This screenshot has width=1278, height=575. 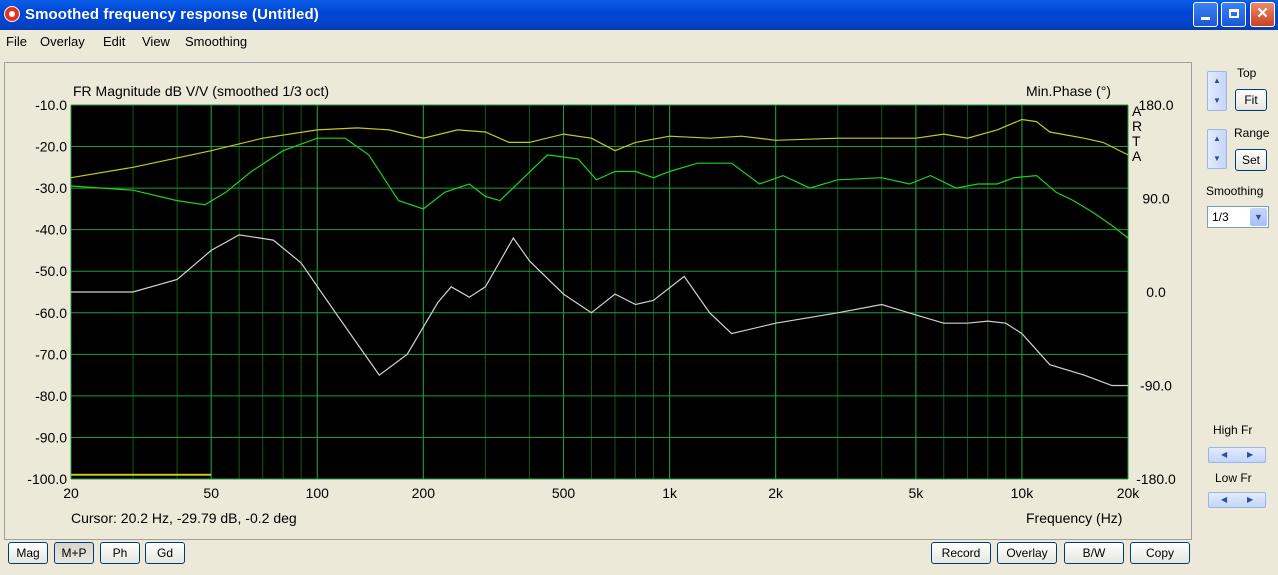 What do you see at coordinates (1235, 191) in the screenshot?
I see `smoothing-label: Smoothing` at bounding box center [1235, 191].